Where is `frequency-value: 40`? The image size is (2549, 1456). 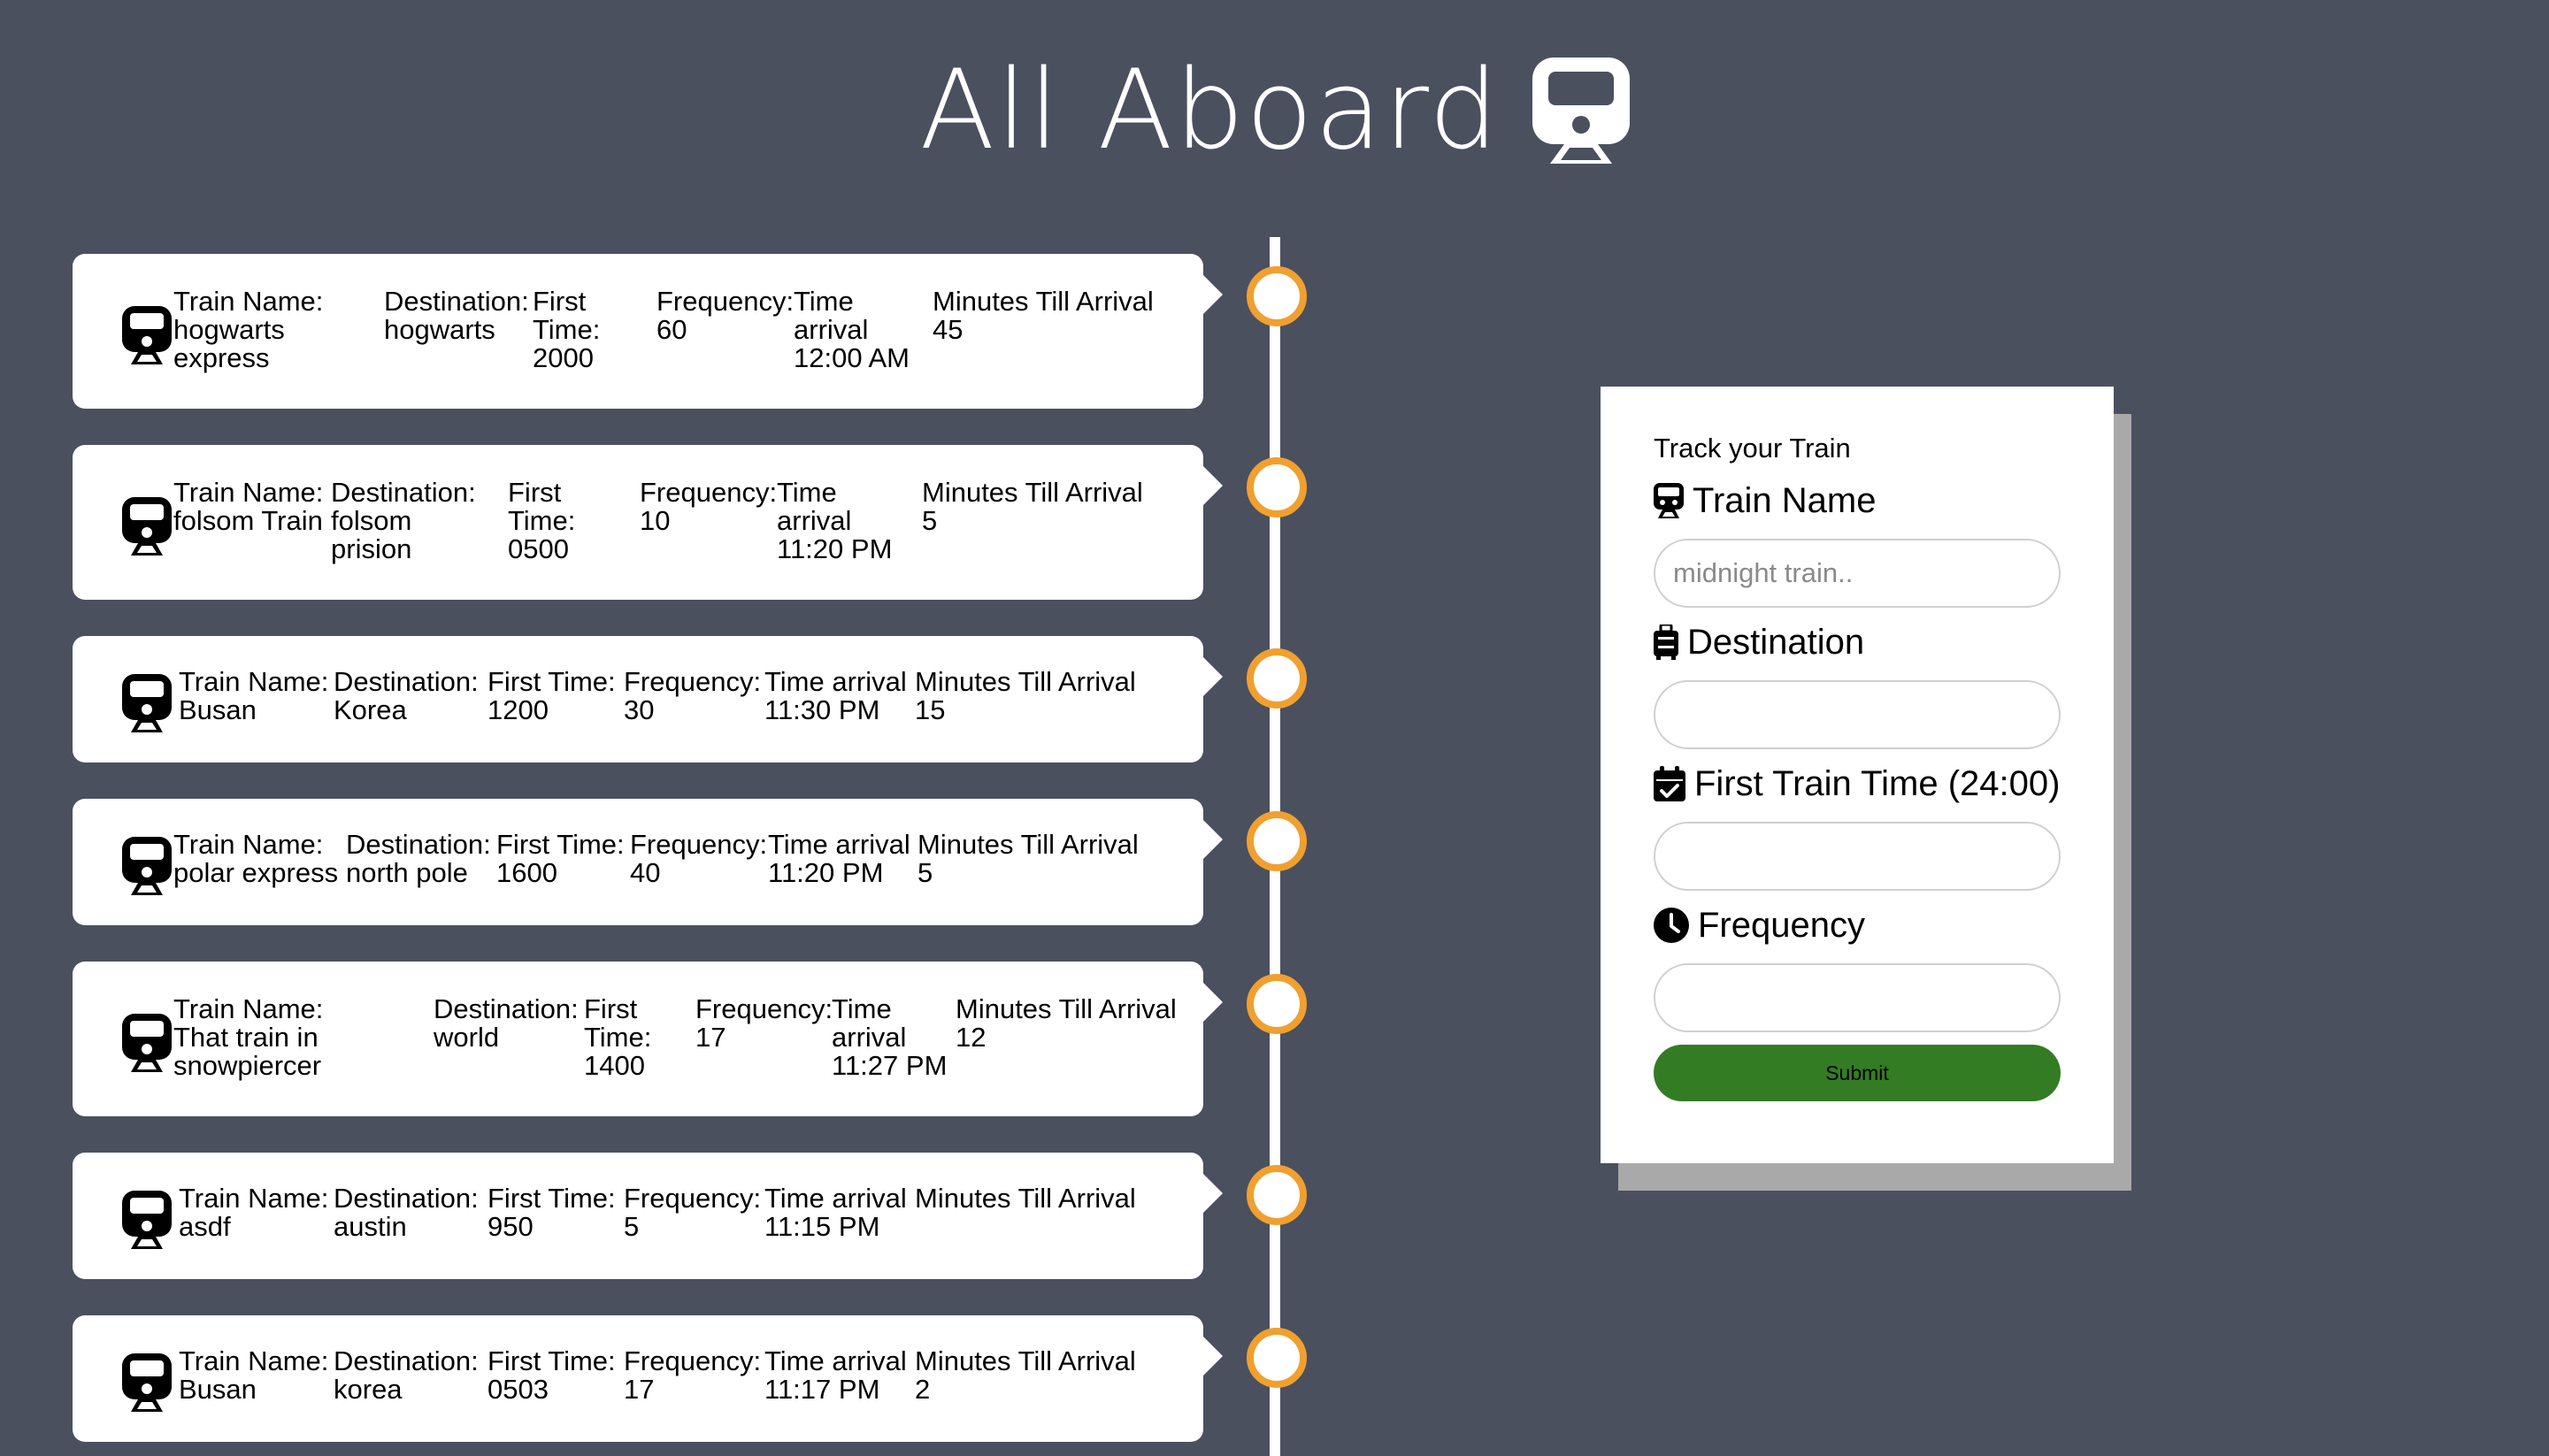
frequency-value: 40 is located at coordinates (645, 872).